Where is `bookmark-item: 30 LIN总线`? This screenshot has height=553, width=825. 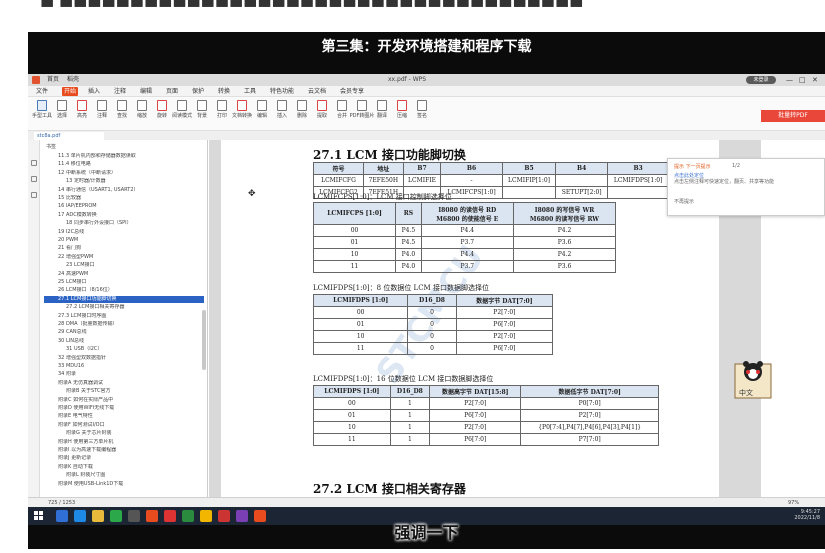 bookmark-item: 30 LIN总线 is located at coordinates (124, 341).